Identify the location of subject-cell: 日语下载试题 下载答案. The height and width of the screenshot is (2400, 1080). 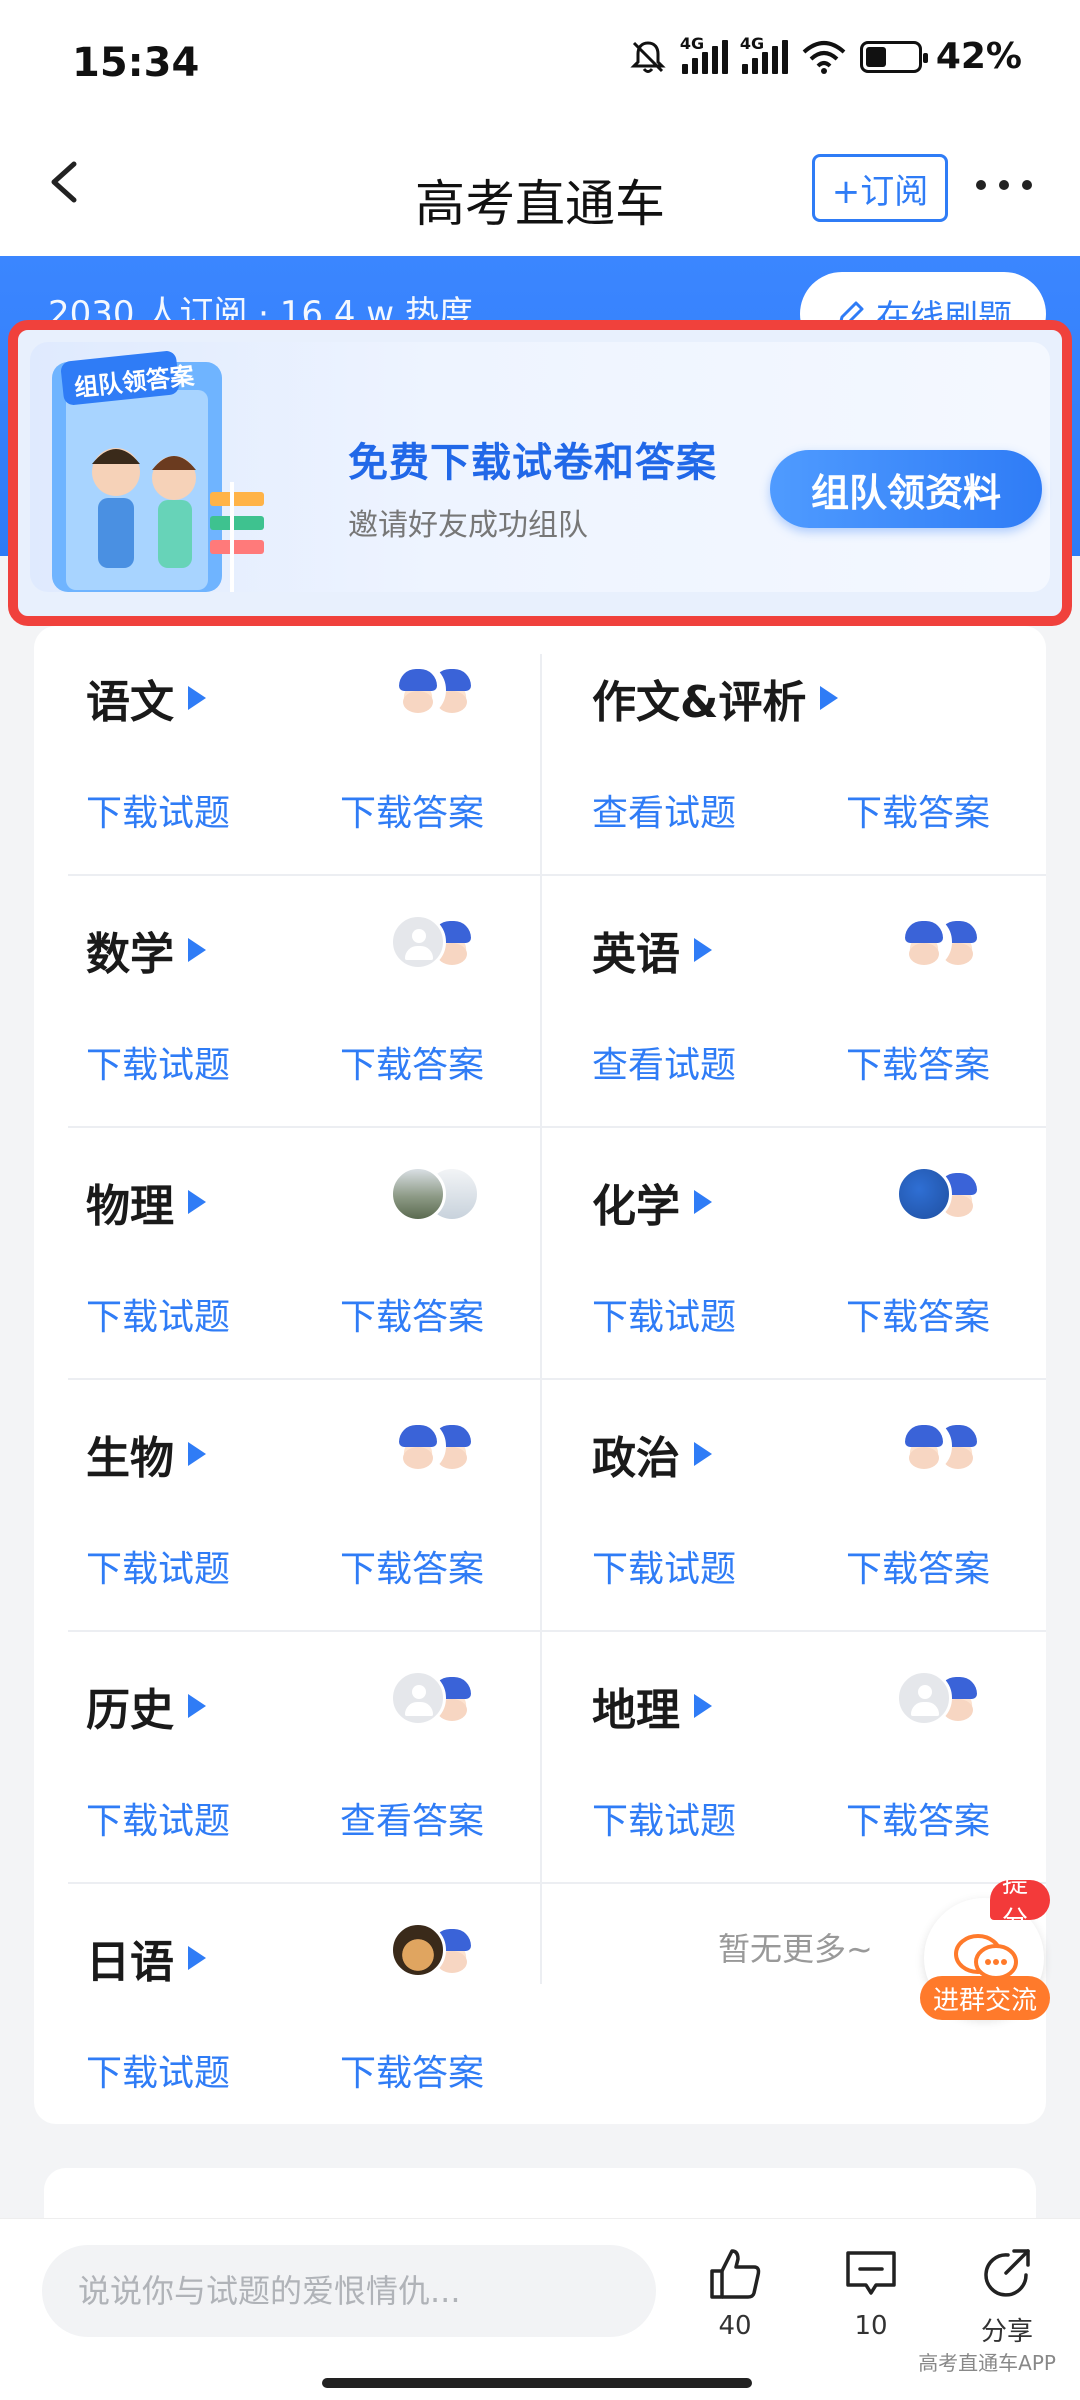
(287, 2012).